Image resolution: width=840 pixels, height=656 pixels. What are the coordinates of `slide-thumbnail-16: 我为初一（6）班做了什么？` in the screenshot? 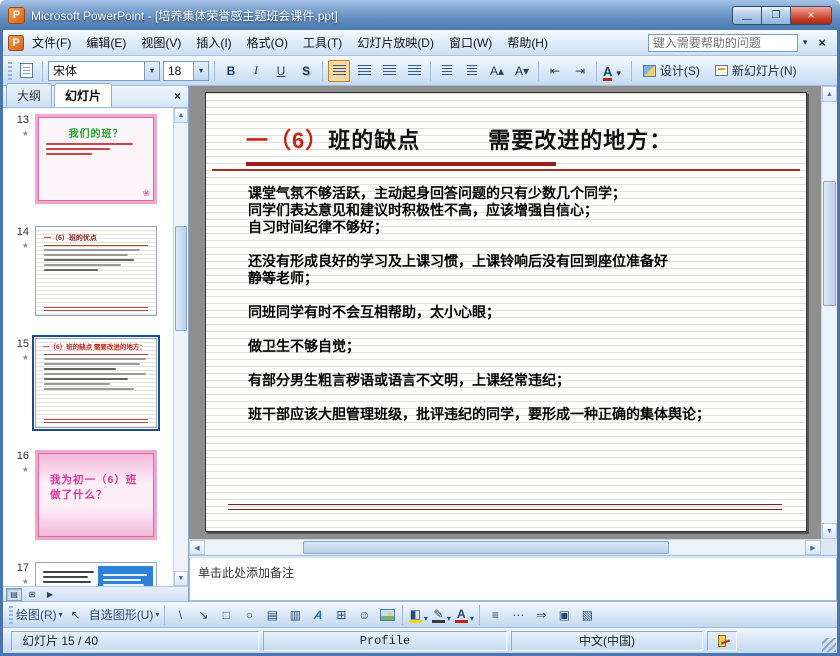 It's located at (96, 495).